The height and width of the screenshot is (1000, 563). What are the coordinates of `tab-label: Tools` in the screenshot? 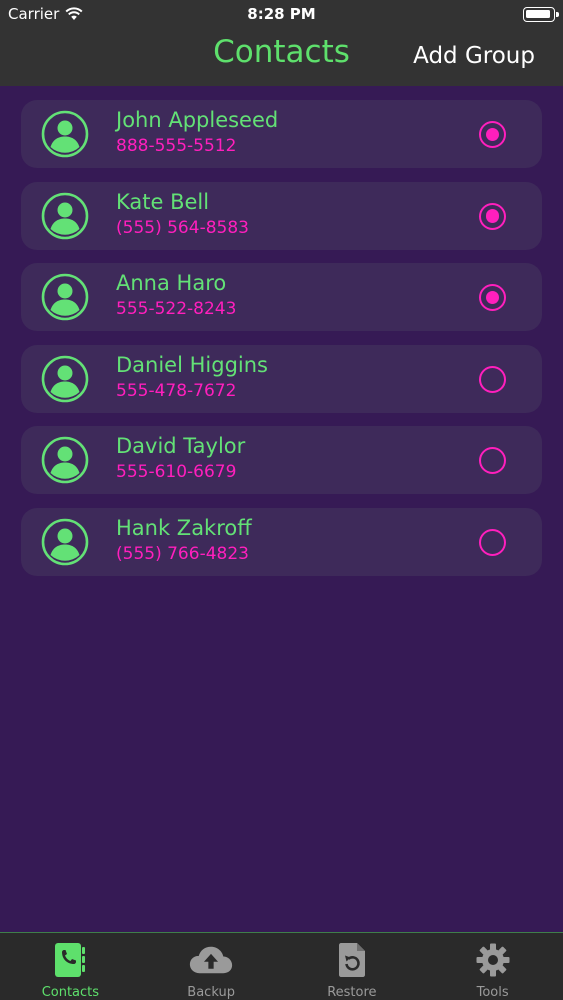 It's located at (492, 992).